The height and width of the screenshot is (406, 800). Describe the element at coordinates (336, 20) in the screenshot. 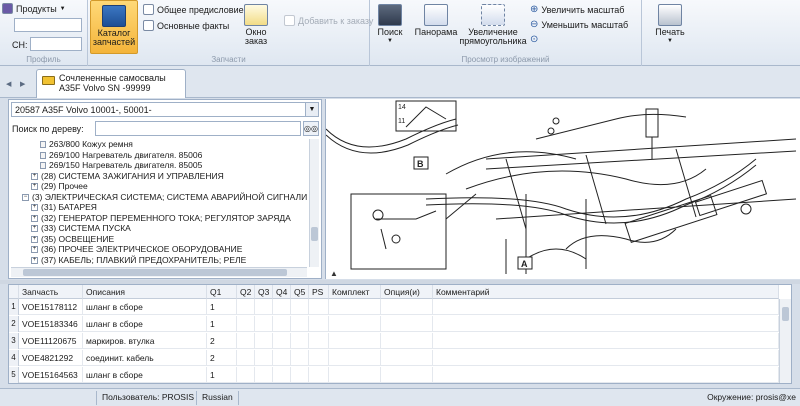

I see `add-to-cart-label: Добавить к заказу` at that location.